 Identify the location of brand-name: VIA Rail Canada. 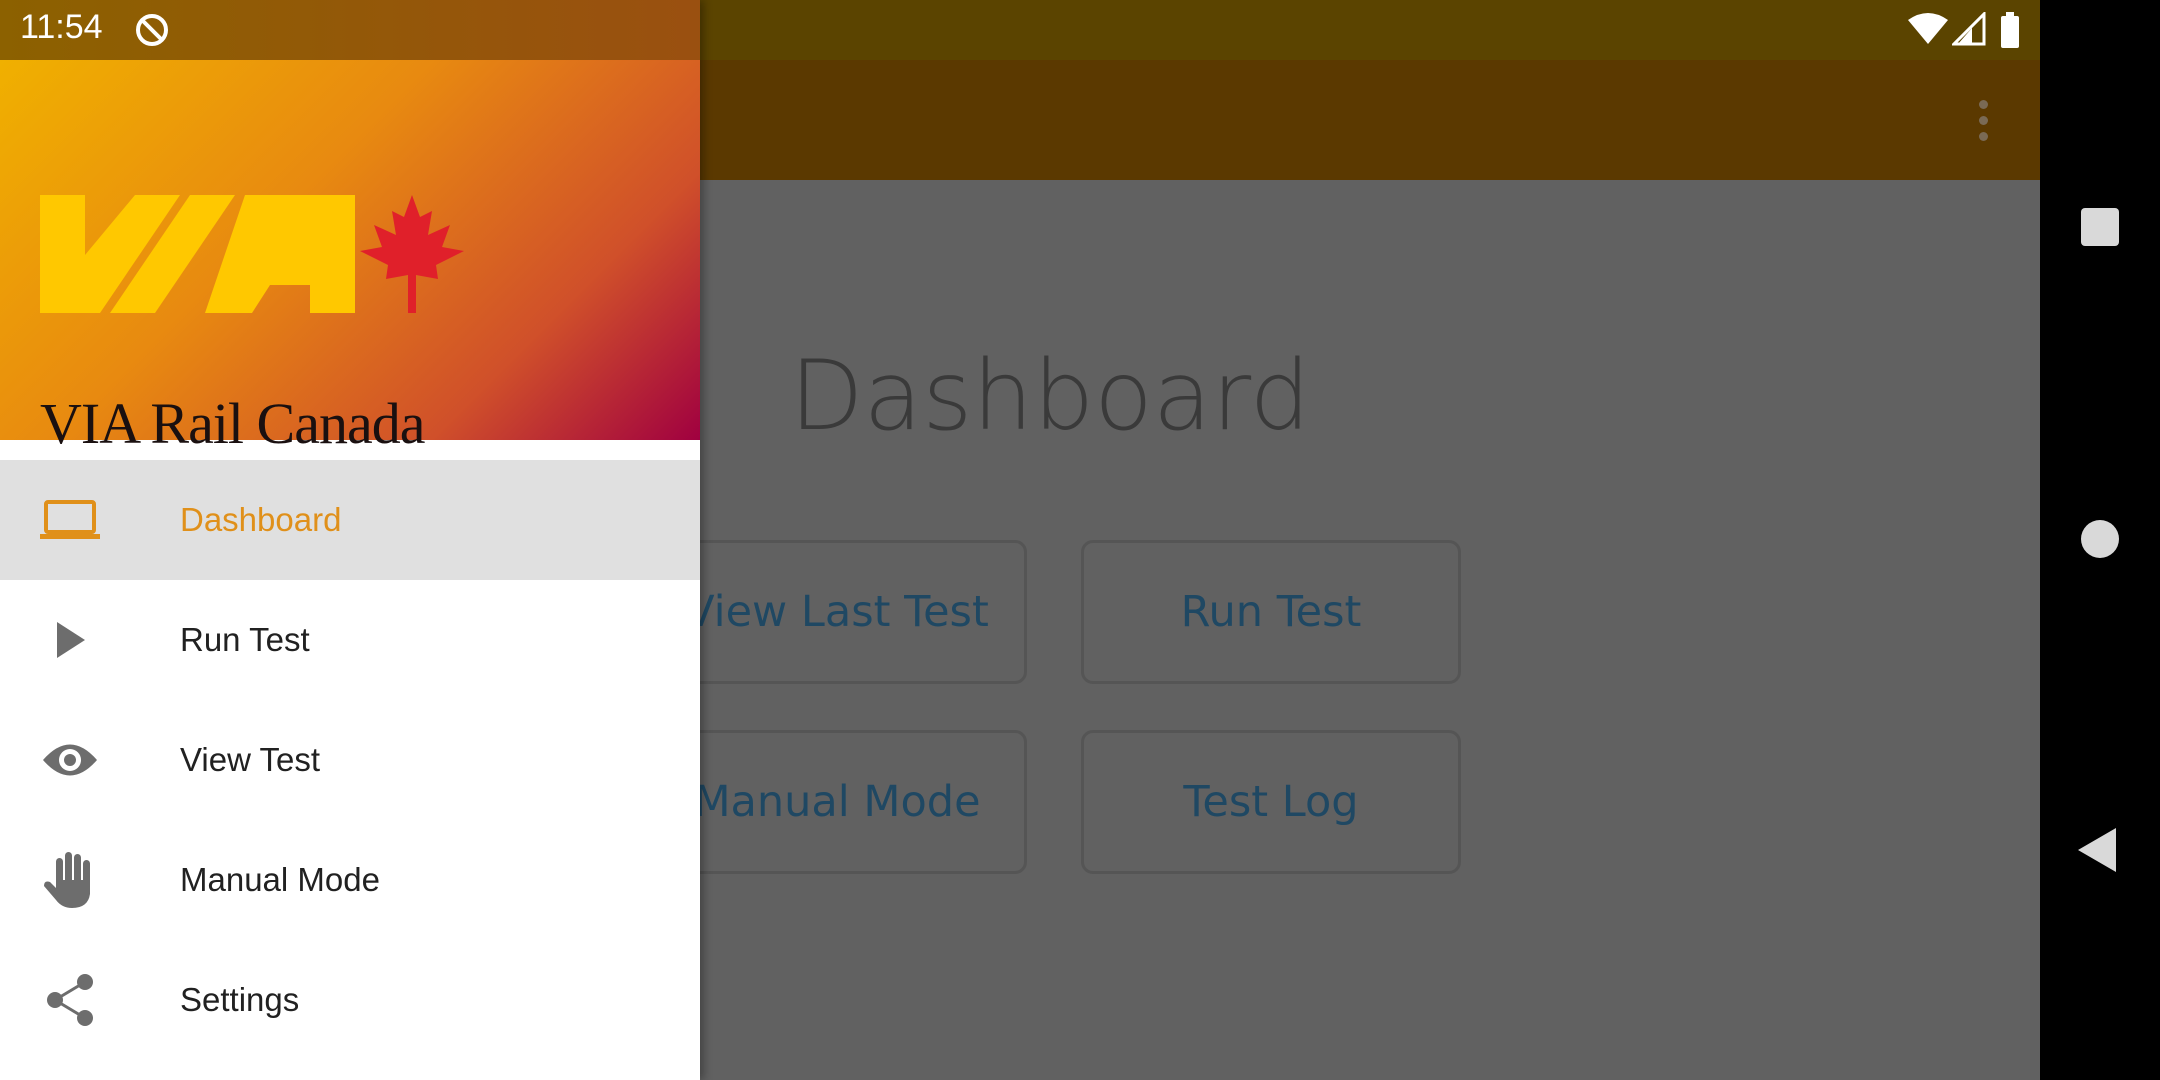
(232, 423).